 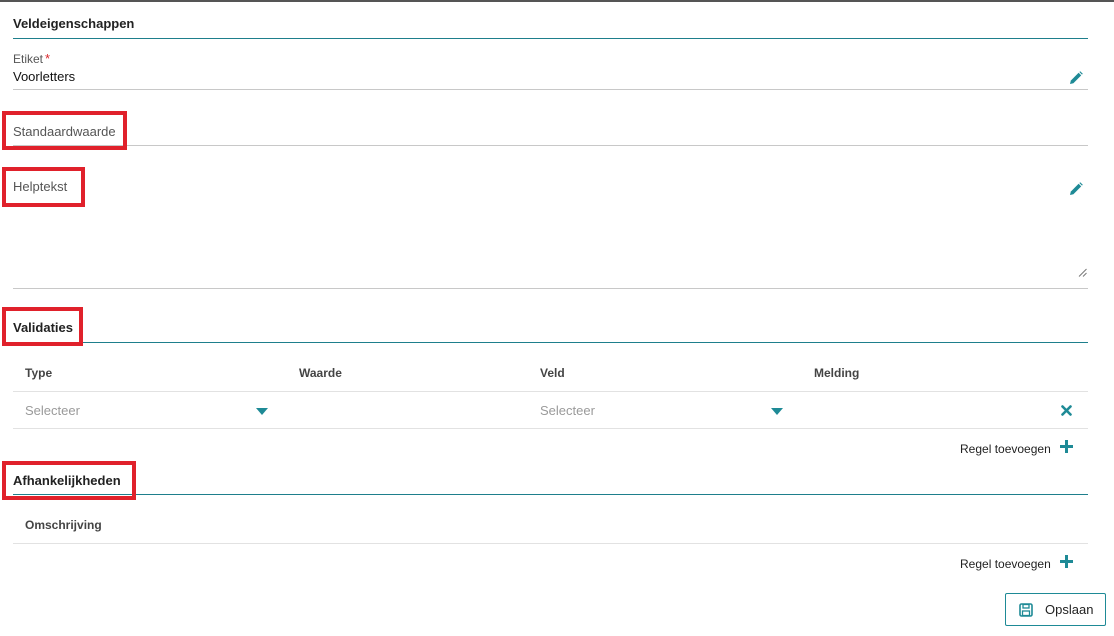 I want to click on default-value-underline, so click(x=550, y=145).